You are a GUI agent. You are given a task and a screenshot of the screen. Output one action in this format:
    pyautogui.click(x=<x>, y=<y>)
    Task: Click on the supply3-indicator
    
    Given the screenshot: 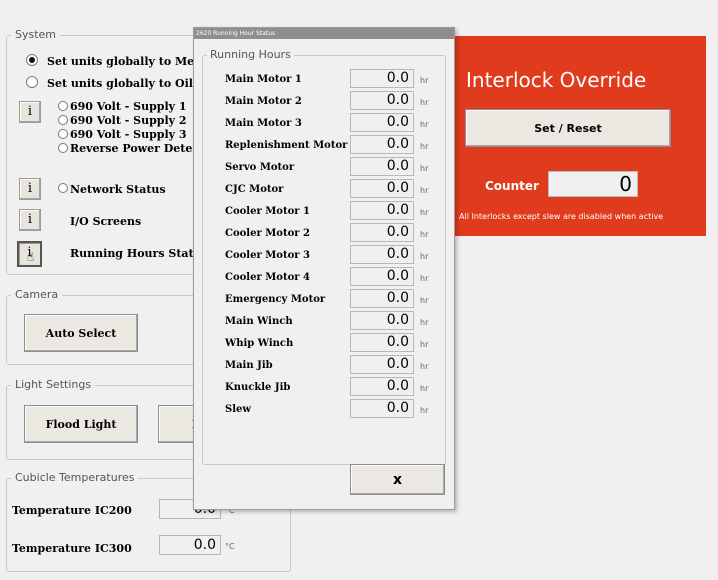 What is the action you would take?
    pyautogui.click(x=63, y=134)
    